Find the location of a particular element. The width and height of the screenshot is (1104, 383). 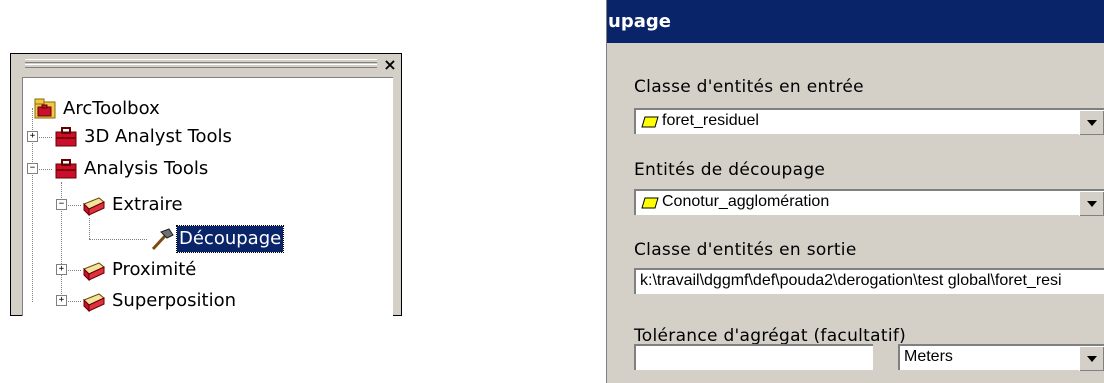

tree-item-3d-analyst-tools: 3D Analyst Tools is located at coordinates (158, 137).